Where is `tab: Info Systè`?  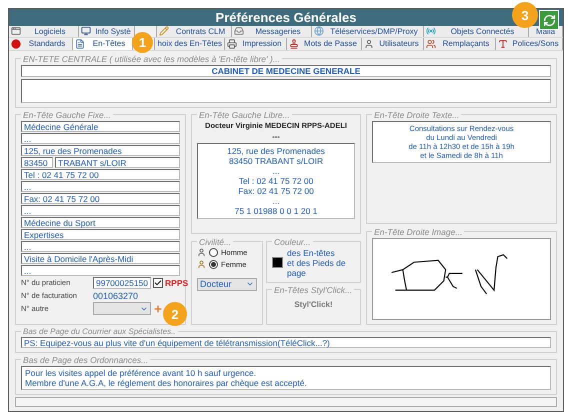 tab: Info Systè is located at coordinates (107, 32).